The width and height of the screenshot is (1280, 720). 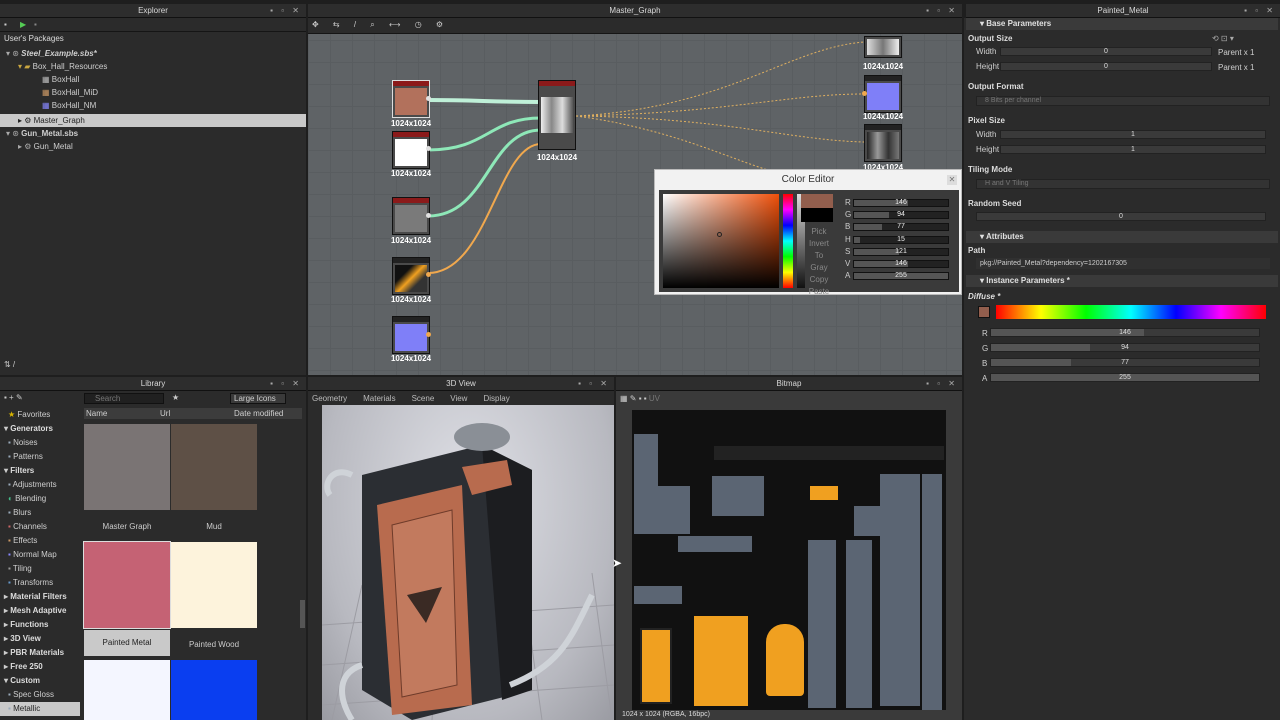 What do you see at coordinates (40, 625) in the screenshot?
I see `library-category-functions: ▸ Functions` at bounding box center [40, 625].